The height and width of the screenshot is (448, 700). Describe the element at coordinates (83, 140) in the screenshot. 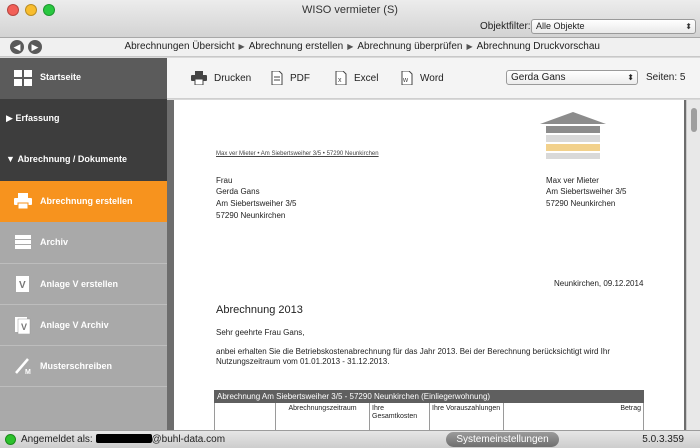

I see `sidebar-sections: ▶ Erfassung ▼ Abrechnung / Dokumente` at that location.